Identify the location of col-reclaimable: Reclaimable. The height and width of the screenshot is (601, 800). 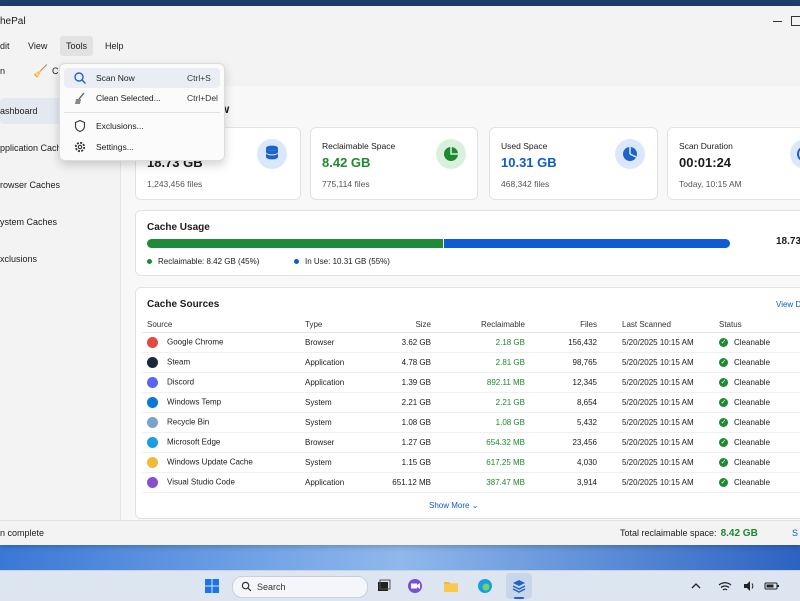
(483, 324).